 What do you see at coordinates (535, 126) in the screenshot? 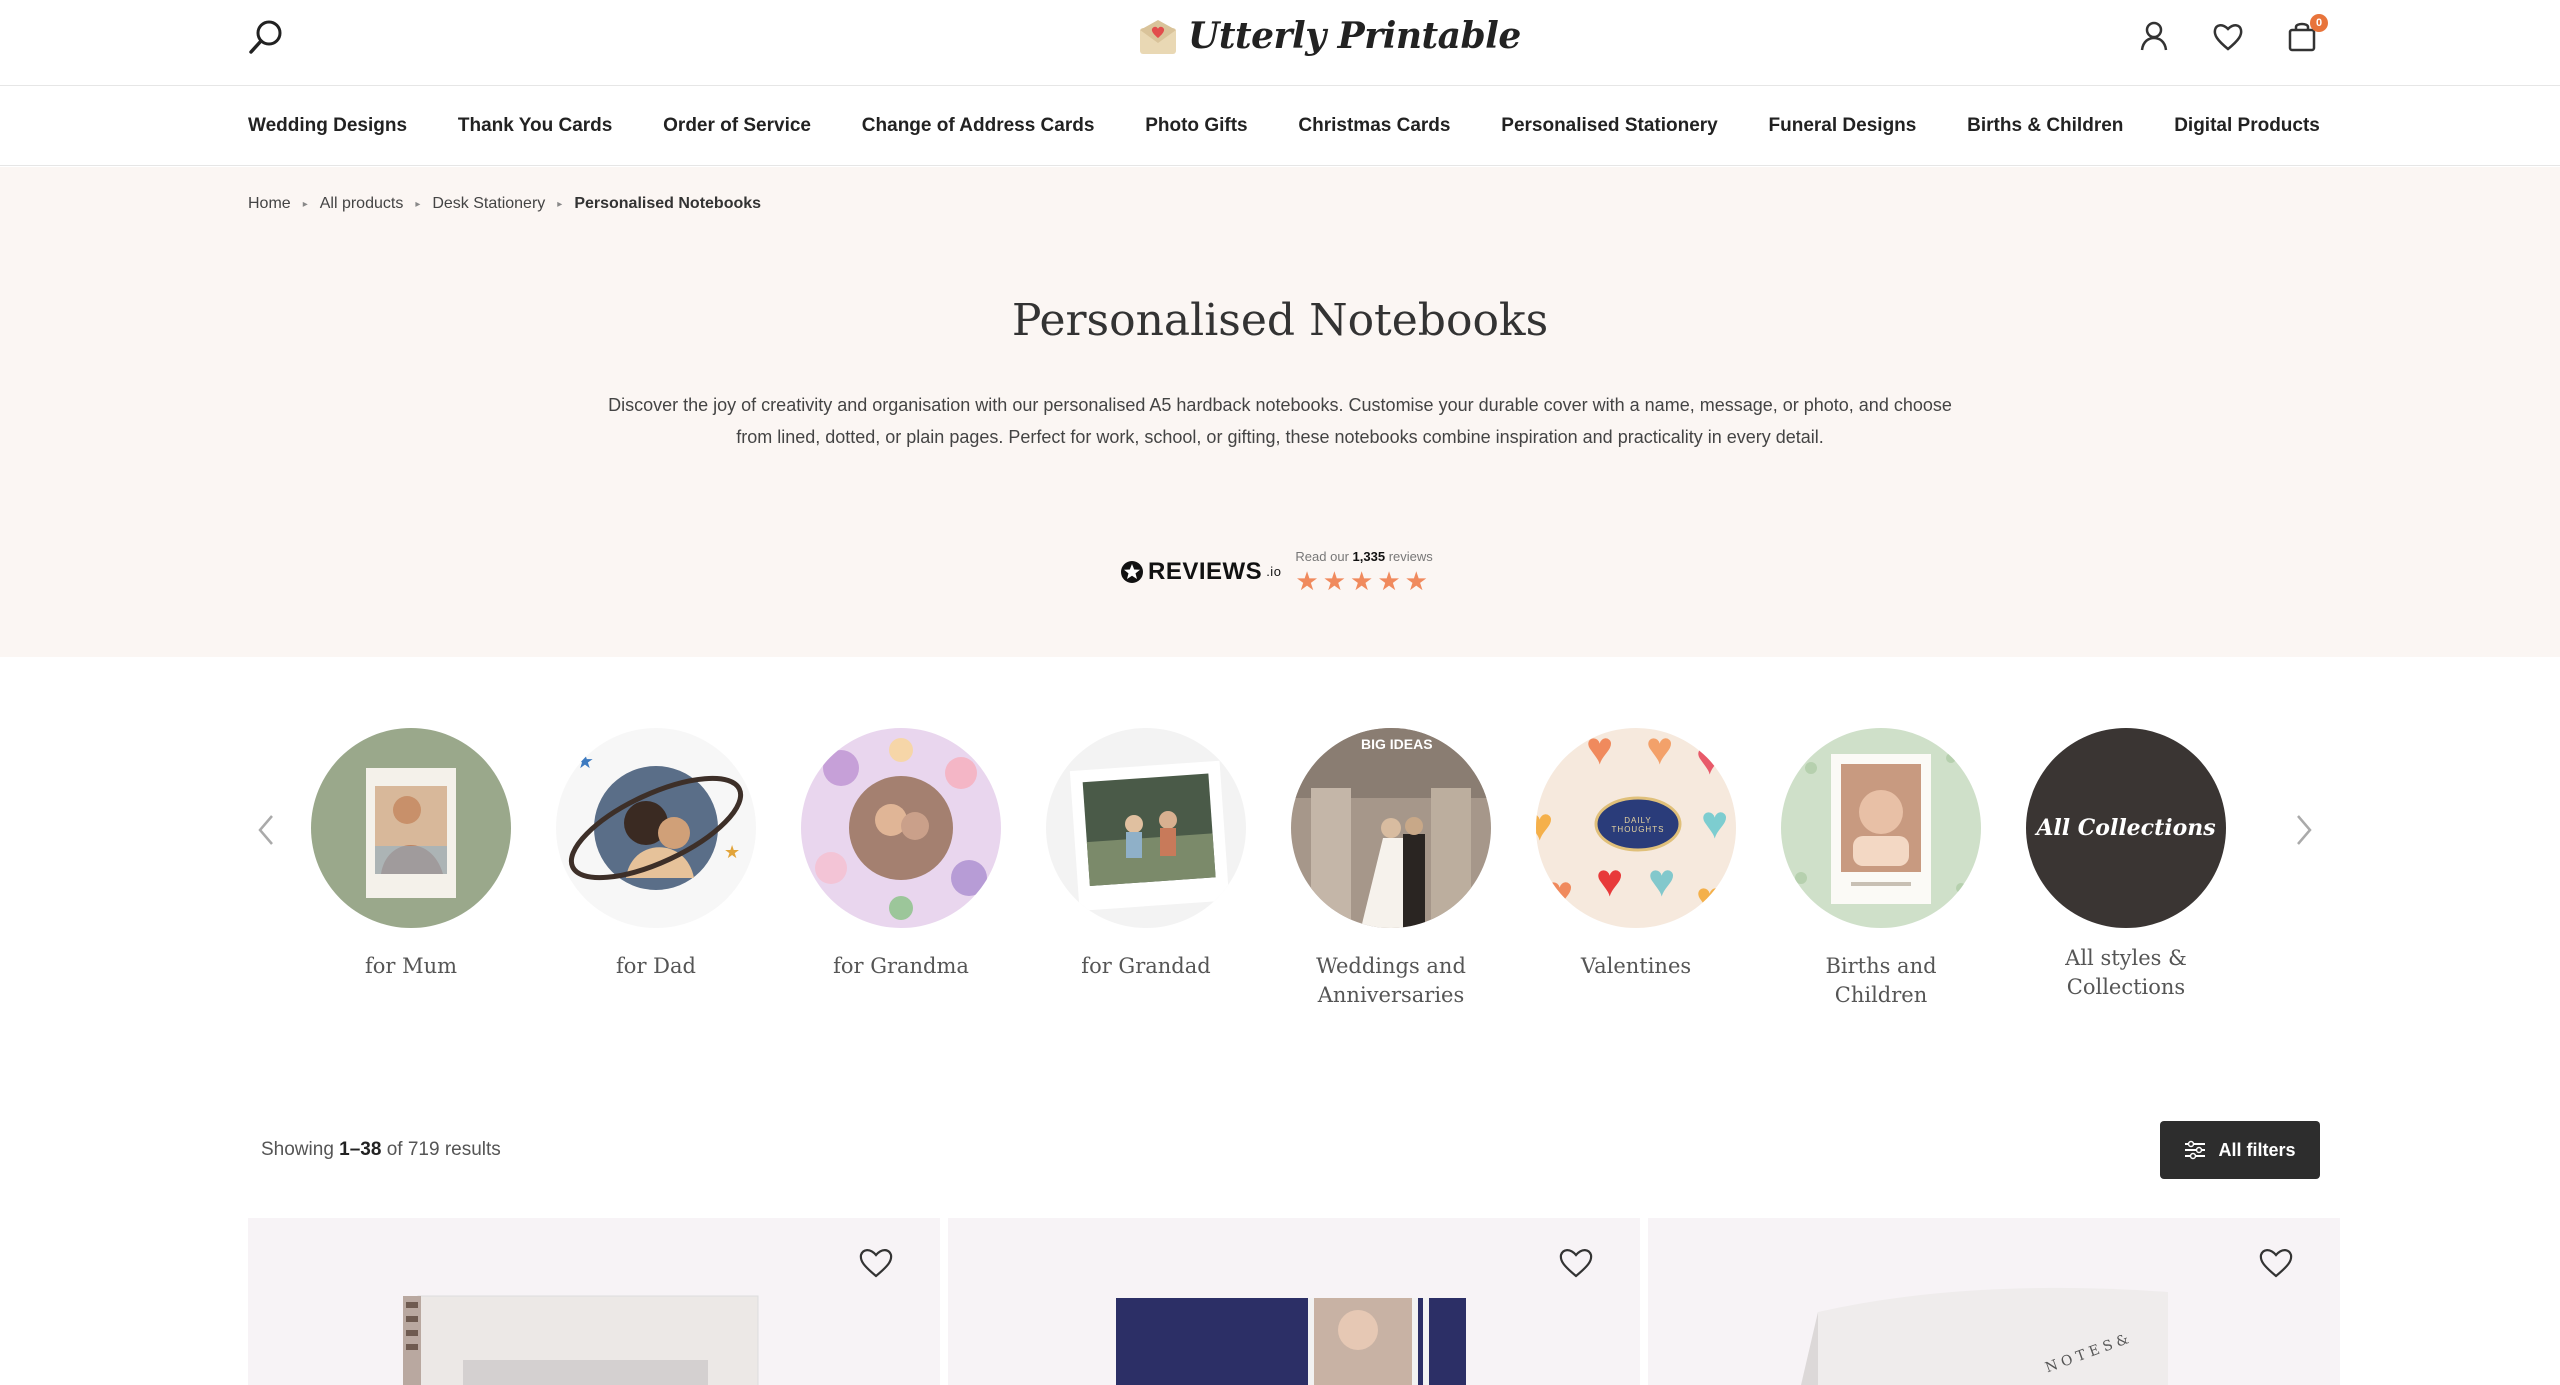
I see `nav-item-thank-you-cards: Thank You Cards` at bounding box center [535, 126].